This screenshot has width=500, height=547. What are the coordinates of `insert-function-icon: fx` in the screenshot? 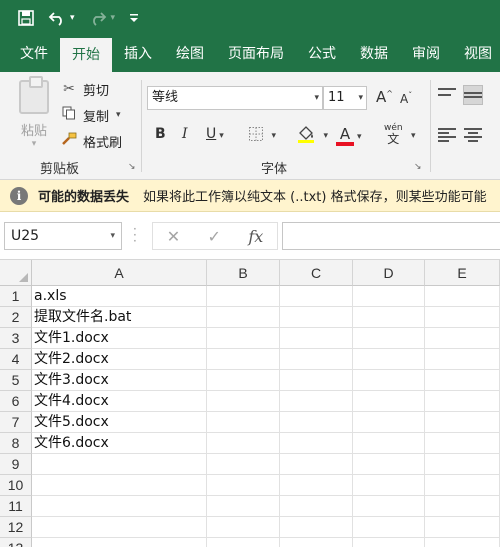 It's located at (255, 236).